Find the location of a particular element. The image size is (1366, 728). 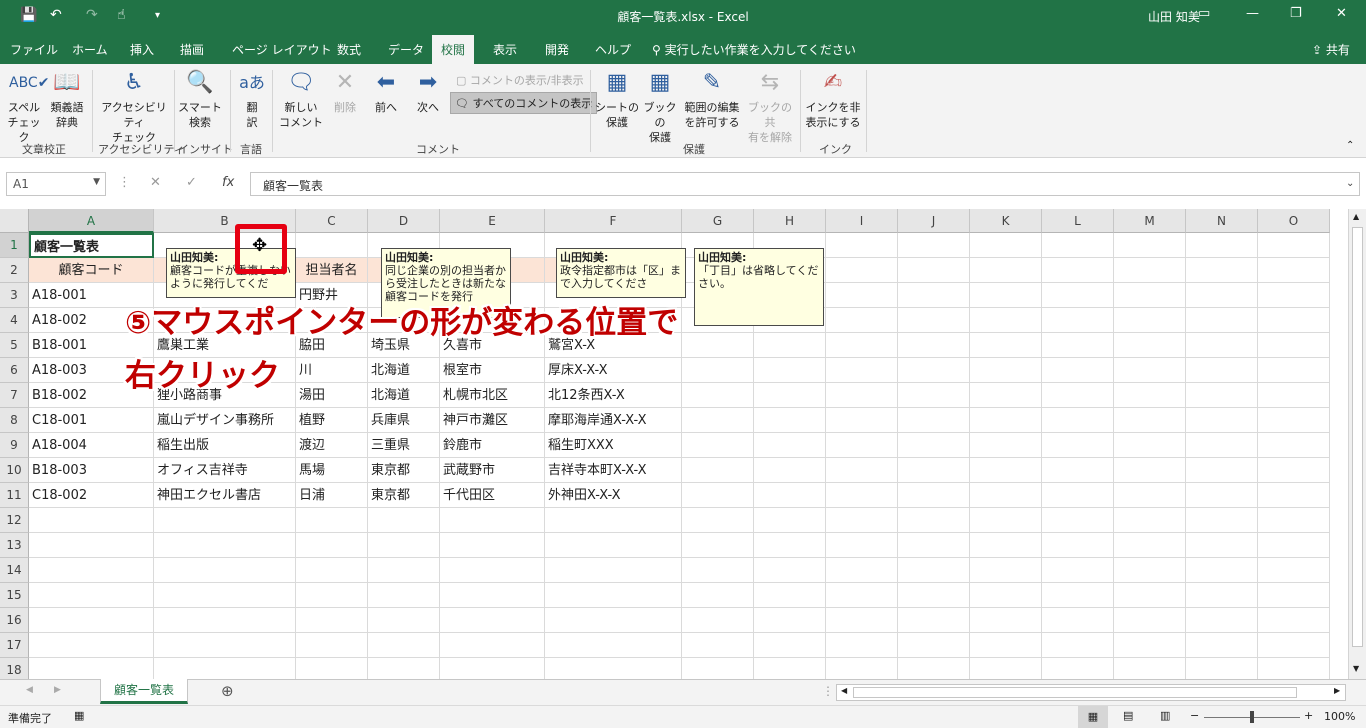

hide-ink-button: ✍ インクを非 表示にする is located at coordinates (833, 99).